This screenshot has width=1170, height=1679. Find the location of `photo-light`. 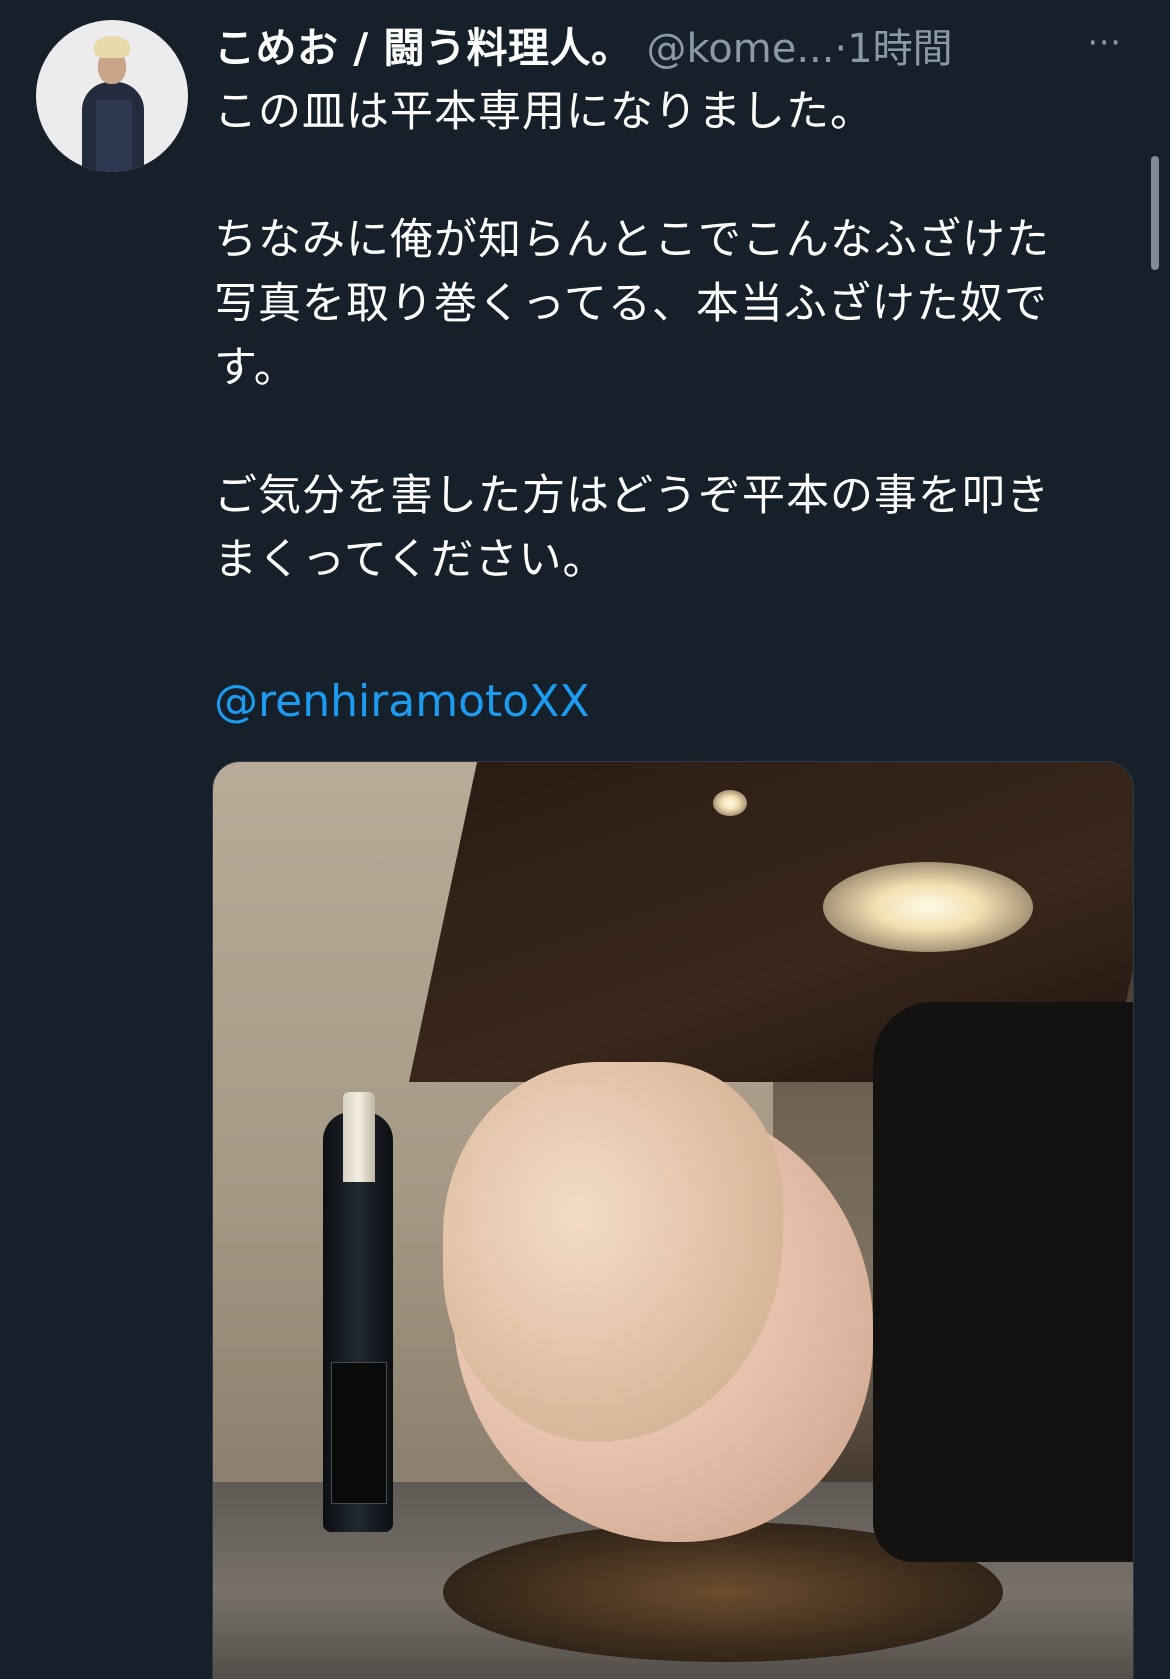

photo-light is located at coordinates (730, 803).